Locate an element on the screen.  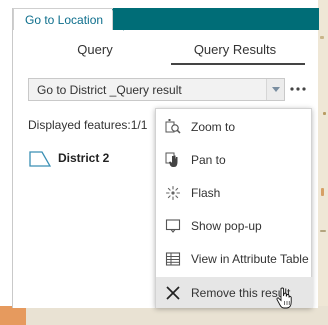
menu-item-pan-to: Pan to is located at coordinates (234, 160).